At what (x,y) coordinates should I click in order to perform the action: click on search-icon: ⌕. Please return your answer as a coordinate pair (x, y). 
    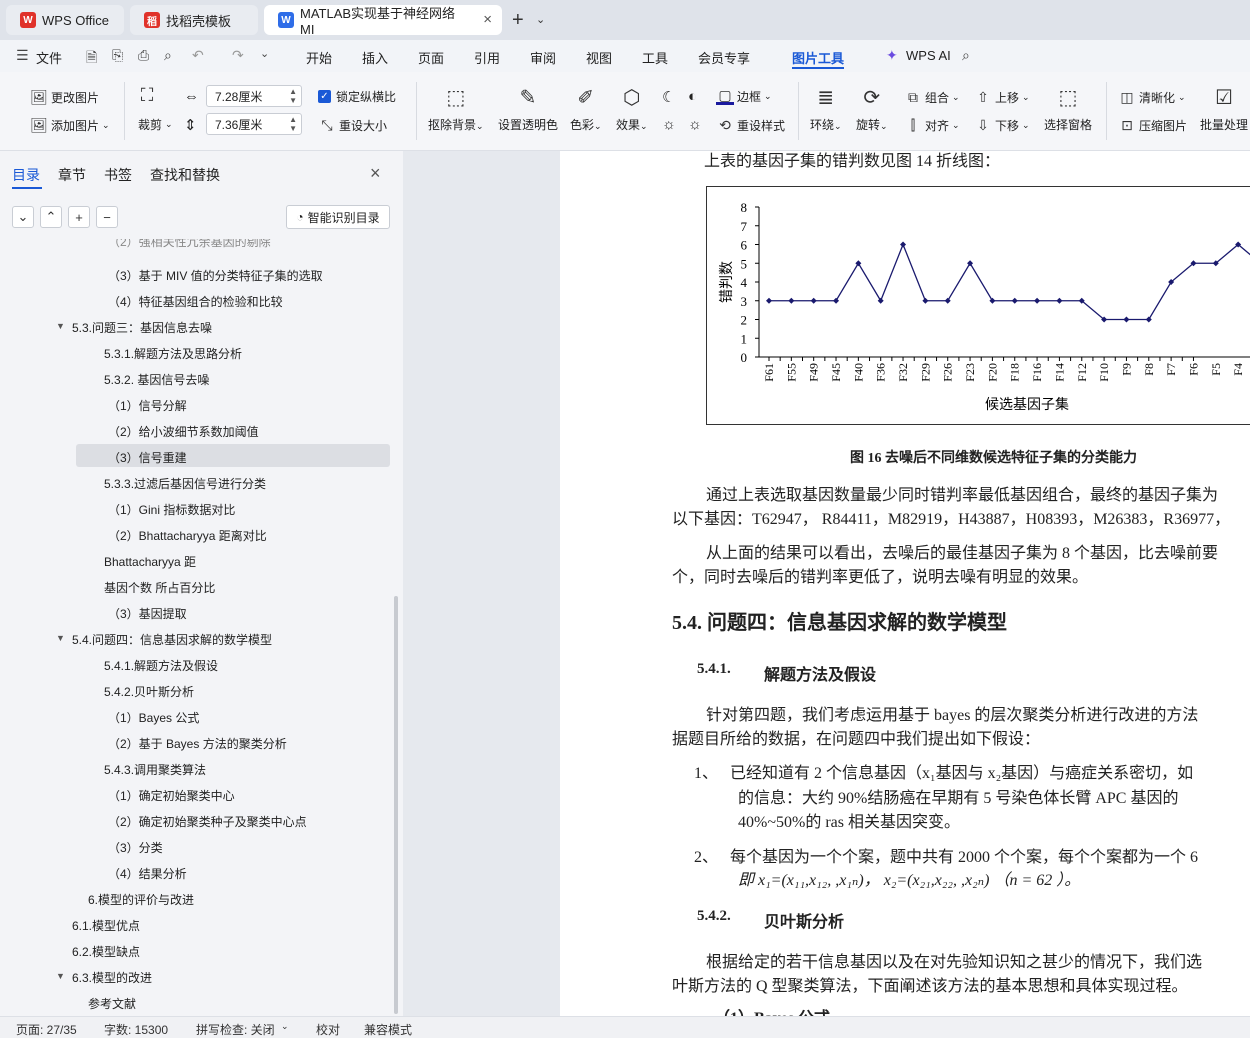
    Looking at the image, I should click on (970, 55).